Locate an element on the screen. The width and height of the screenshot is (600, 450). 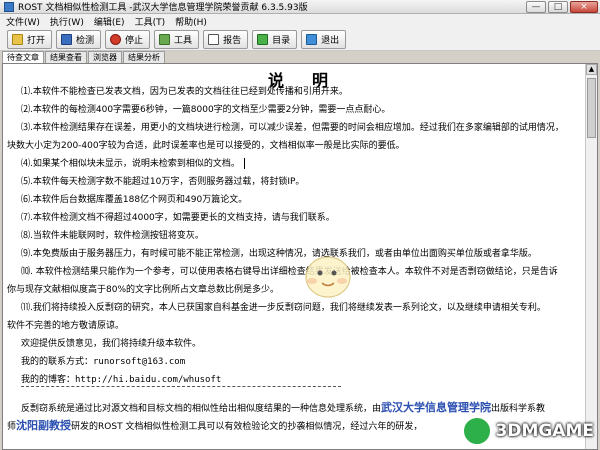
doc-line-8: ⑺.本软件检测文档不得超过4000字，如需要更长的文档支持，请与我们联系。 is located at coordinates (178, 218).